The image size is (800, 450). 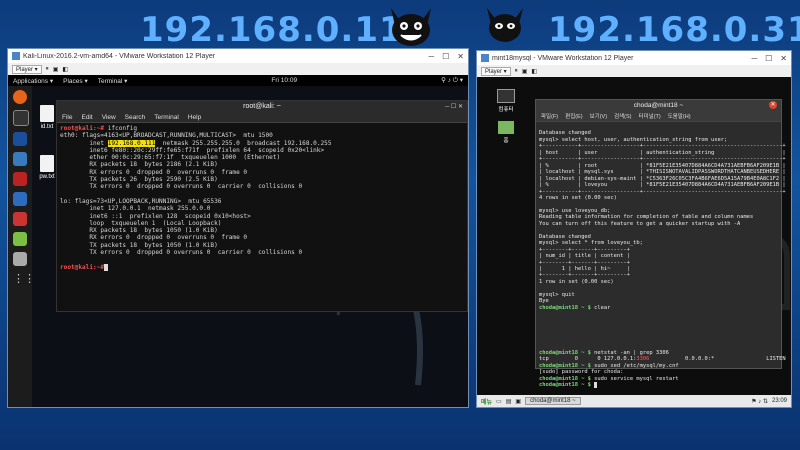 I want to click on terminal-line-prefix: inet, so click(x=84, y=143).